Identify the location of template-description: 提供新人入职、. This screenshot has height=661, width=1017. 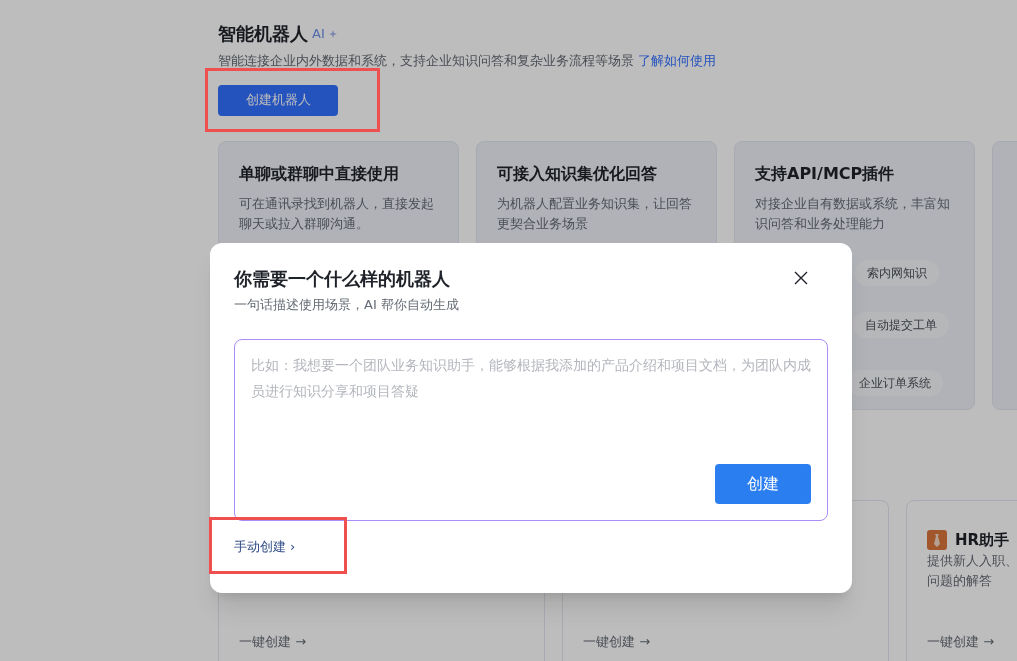
(972, 561).